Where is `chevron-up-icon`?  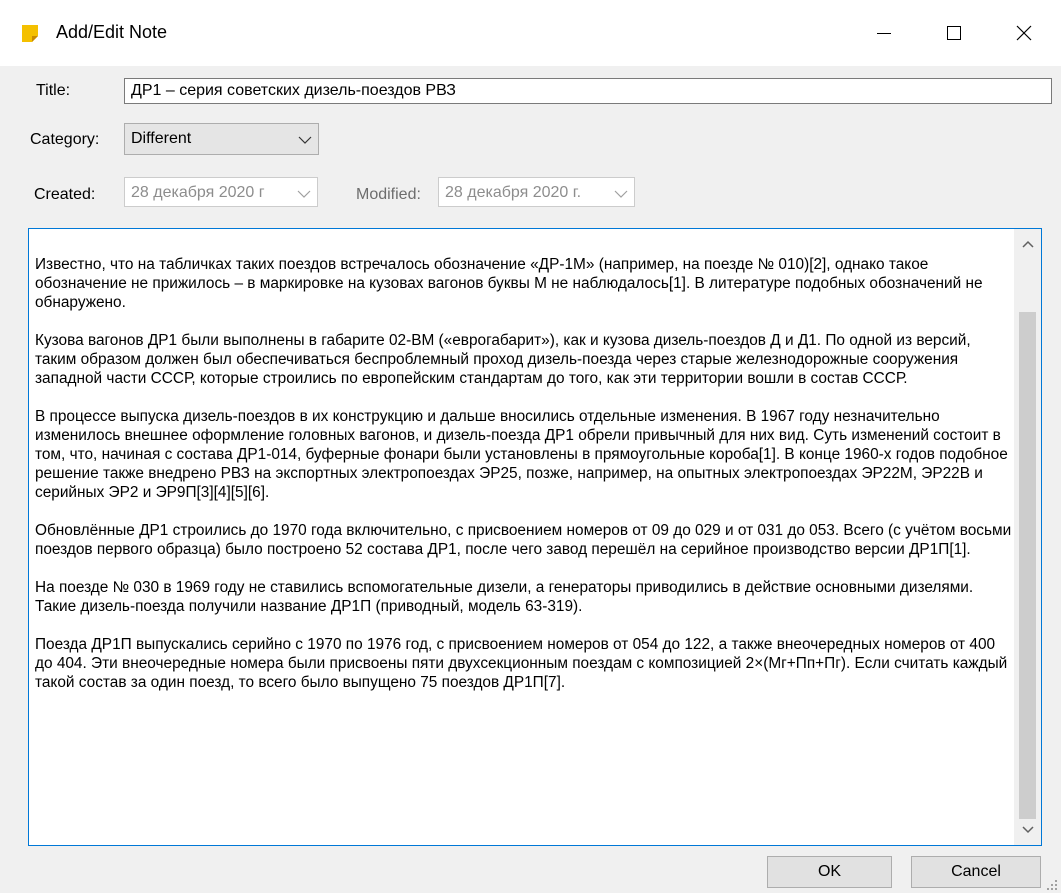
chevron-up-icon is located at coordinates (1027, 244).